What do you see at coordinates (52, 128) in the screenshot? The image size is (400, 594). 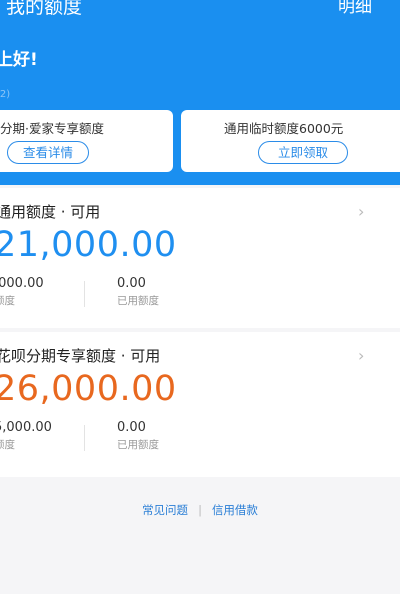 I see `promo-installment-text: 分期·爱家专享额度` at bounding box center [52, 128].